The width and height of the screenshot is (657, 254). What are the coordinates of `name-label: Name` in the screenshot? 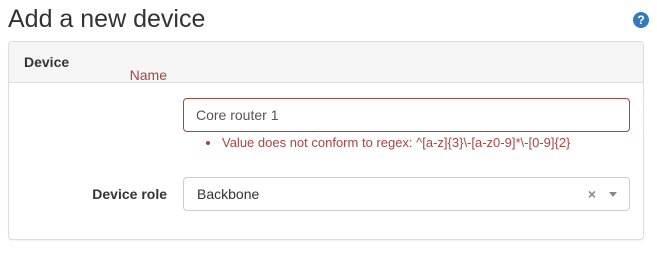 It's located at (148, 75).